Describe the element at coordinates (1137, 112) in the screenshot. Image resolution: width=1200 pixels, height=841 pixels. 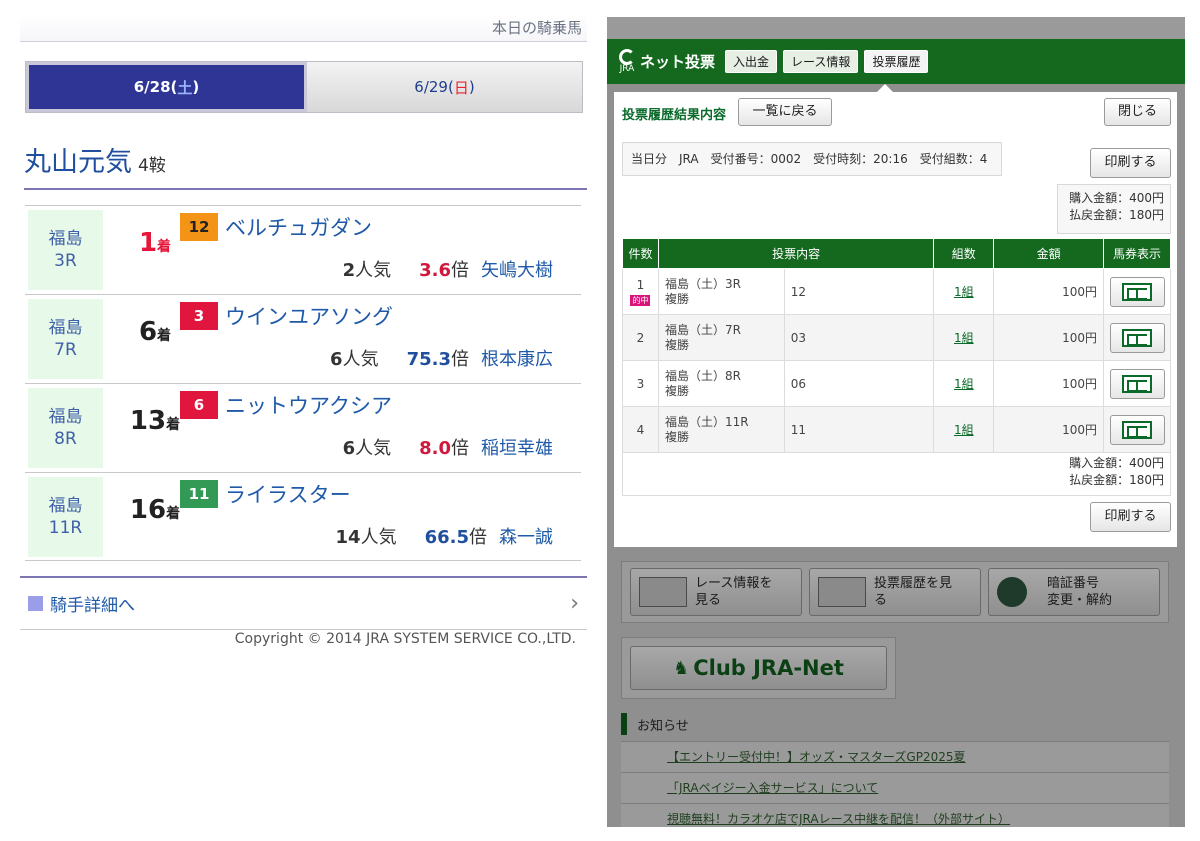
I see `close-button: 閉じる` at that location.